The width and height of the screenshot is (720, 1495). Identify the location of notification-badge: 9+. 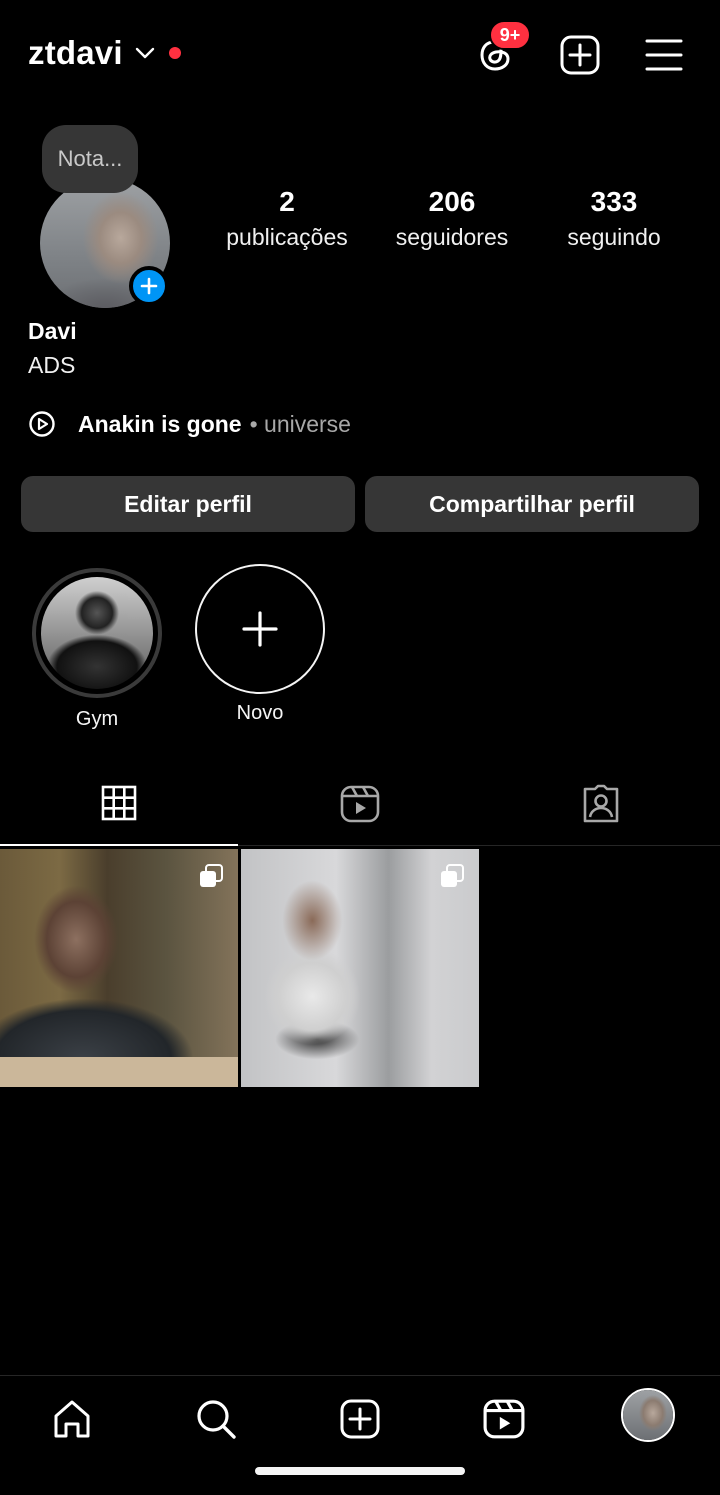
(510, 35).